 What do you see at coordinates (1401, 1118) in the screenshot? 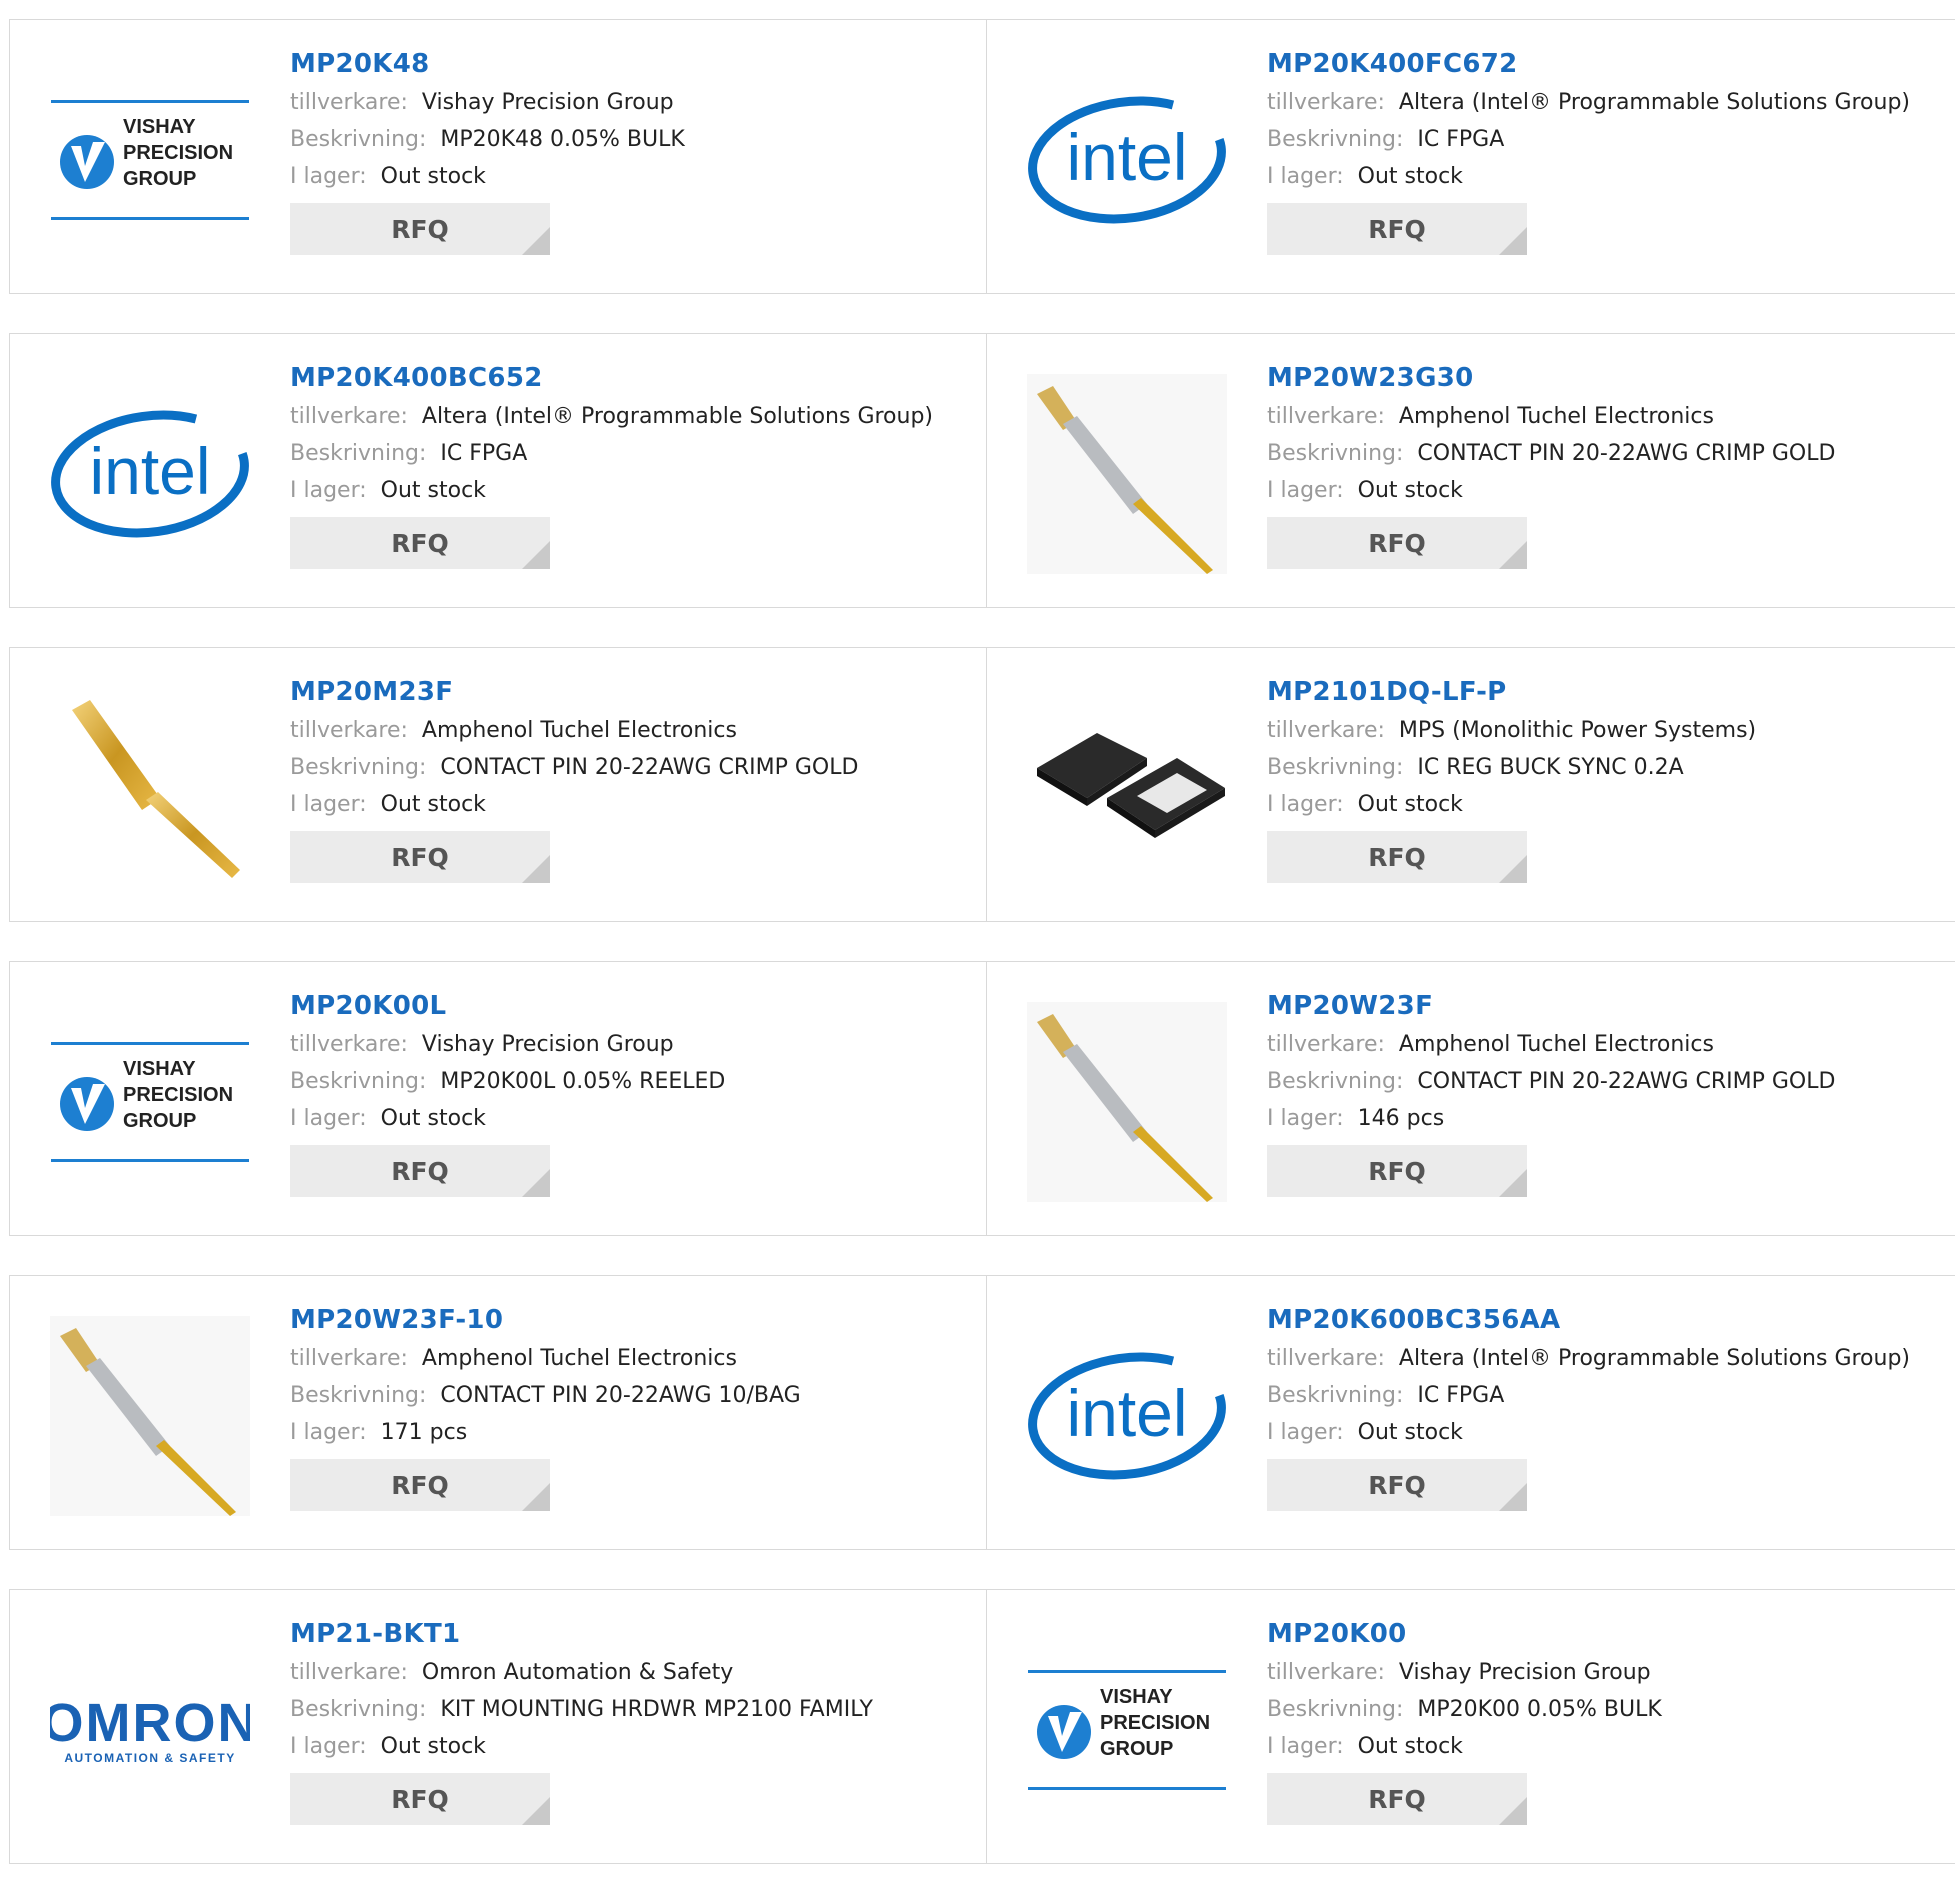
I see `stock-value: 146 pcs` at bounding box center [1401, 1118].